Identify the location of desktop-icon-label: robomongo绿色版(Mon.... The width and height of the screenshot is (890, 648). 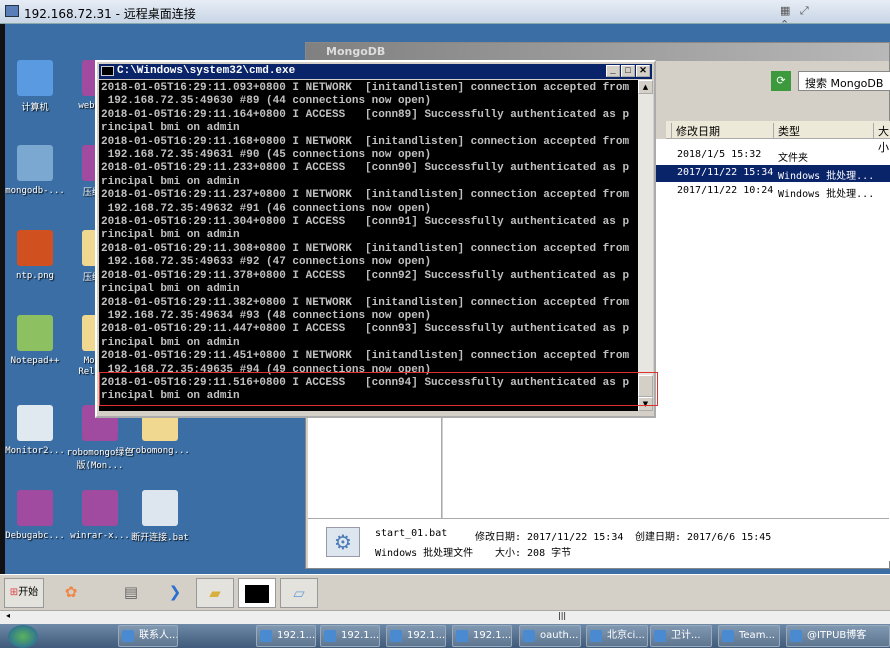
(100, 459).